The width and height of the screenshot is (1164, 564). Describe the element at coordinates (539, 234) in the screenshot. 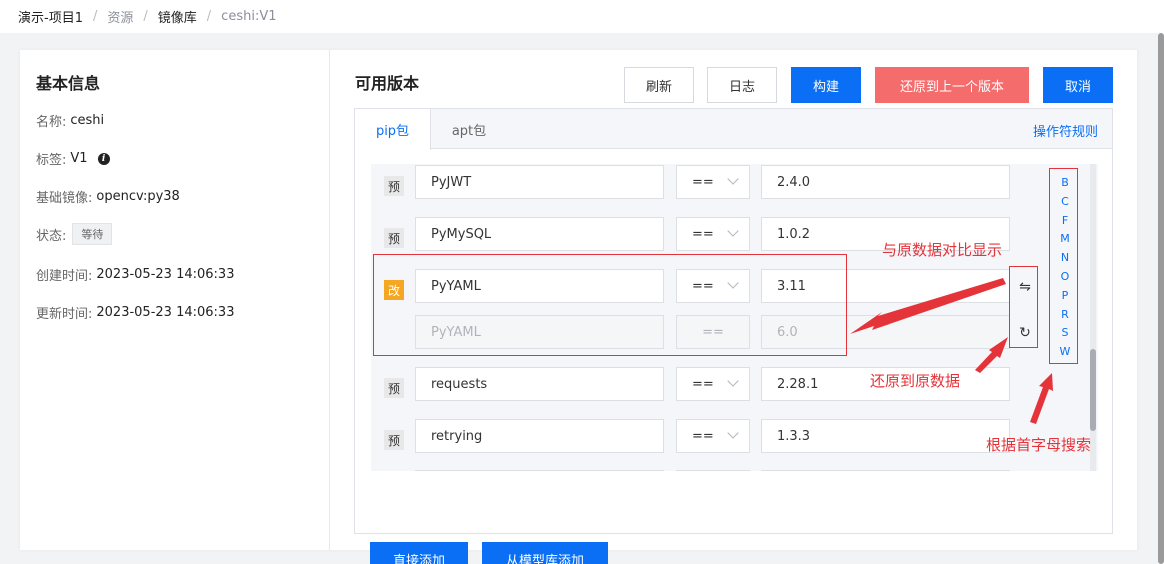

I see `package-name-input: PyMySQL` at that location.